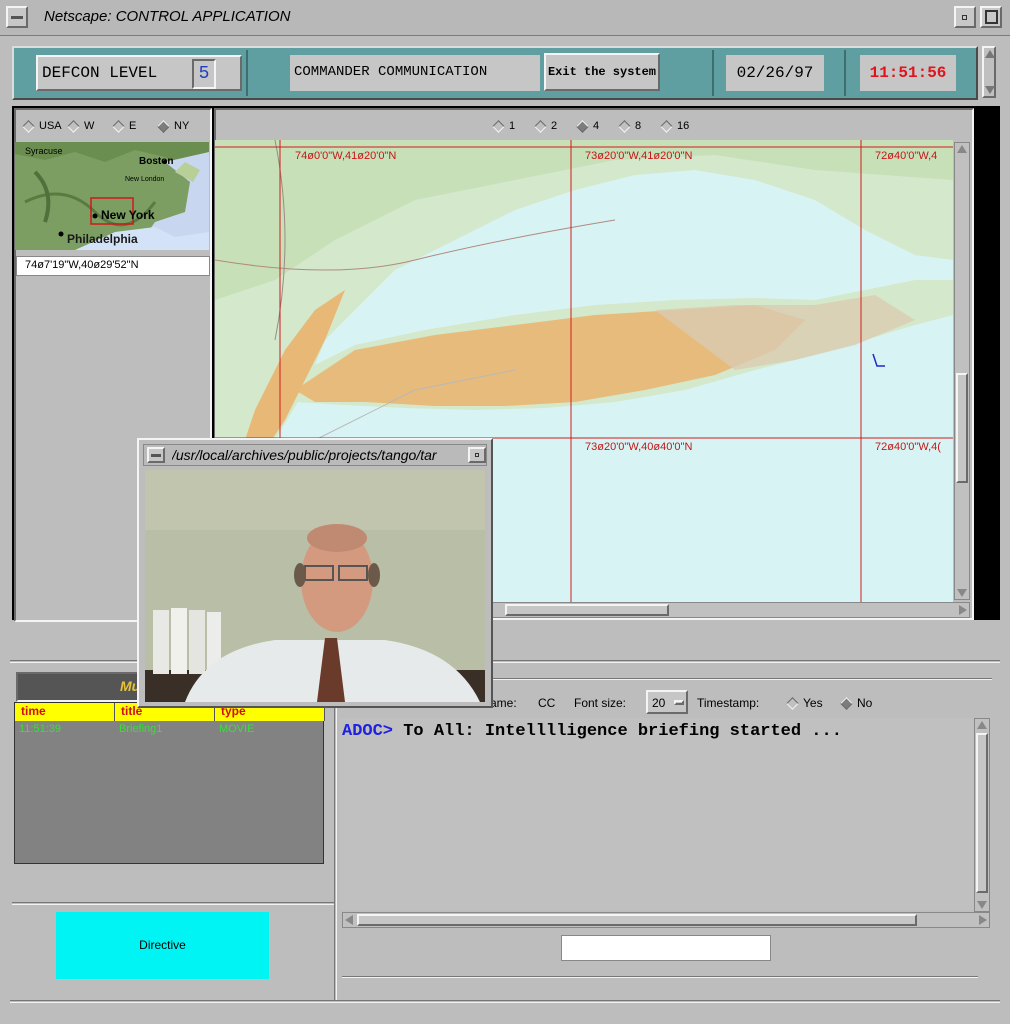 This screenshot has width=1010, height=1024. I want to click on timestamp-no-option: No, so click(856, 703).